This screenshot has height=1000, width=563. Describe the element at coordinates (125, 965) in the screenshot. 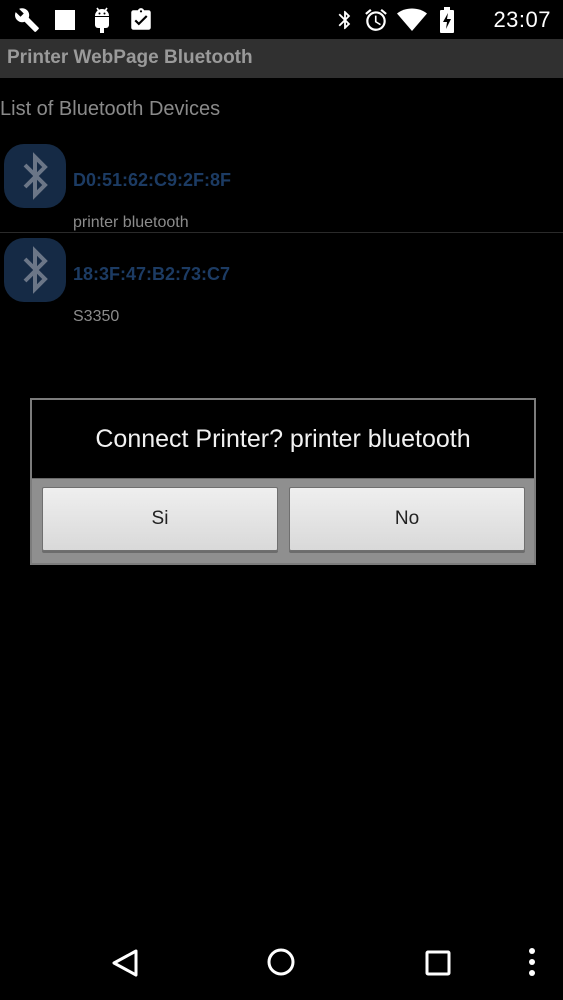

I see `back-icon` at that location.